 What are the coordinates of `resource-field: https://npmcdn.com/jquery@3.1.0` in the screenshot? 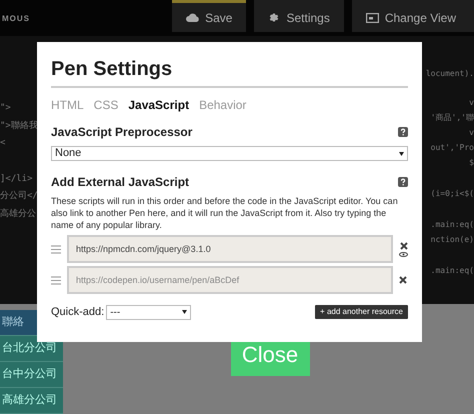 It's located at (230, 249).